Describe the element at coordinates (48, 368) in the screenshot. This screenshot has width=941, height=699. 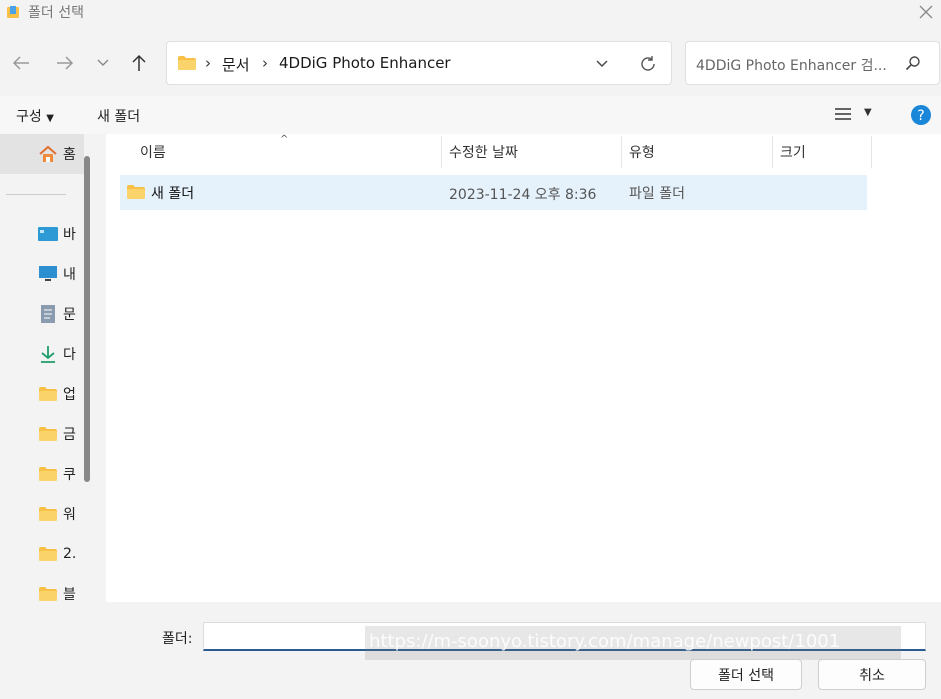
I see `navigation-pane: 홈 바 내 문 다 업 금 쿠 워 2. 블` at that location.